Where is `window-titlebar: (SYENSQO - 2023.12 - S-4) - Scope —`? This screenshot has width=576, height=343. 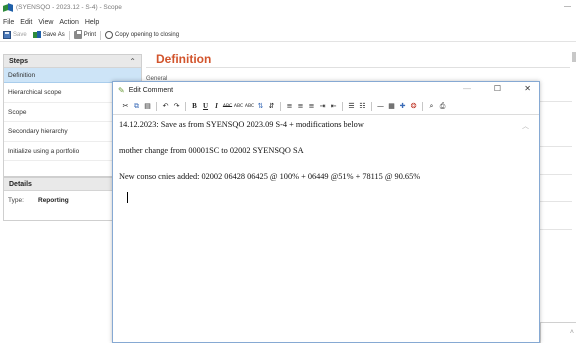
window-titlebar: (SYENSQO - 2023.12 - S-4) - Scope — is located at coordinates (288, 7).